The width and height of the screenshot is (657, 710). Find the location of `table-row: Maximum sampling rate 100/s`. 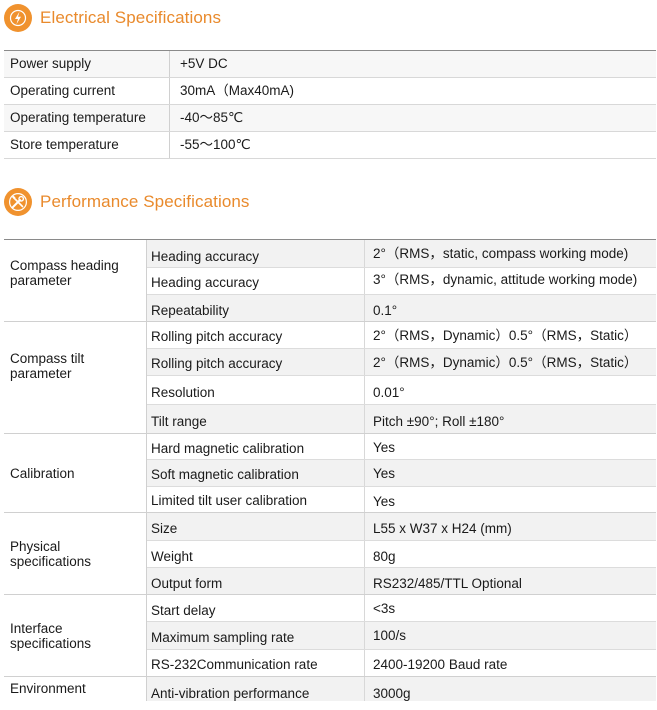

table-row: Maximum sampling rate 100/s is located at coordinates (401, 636).